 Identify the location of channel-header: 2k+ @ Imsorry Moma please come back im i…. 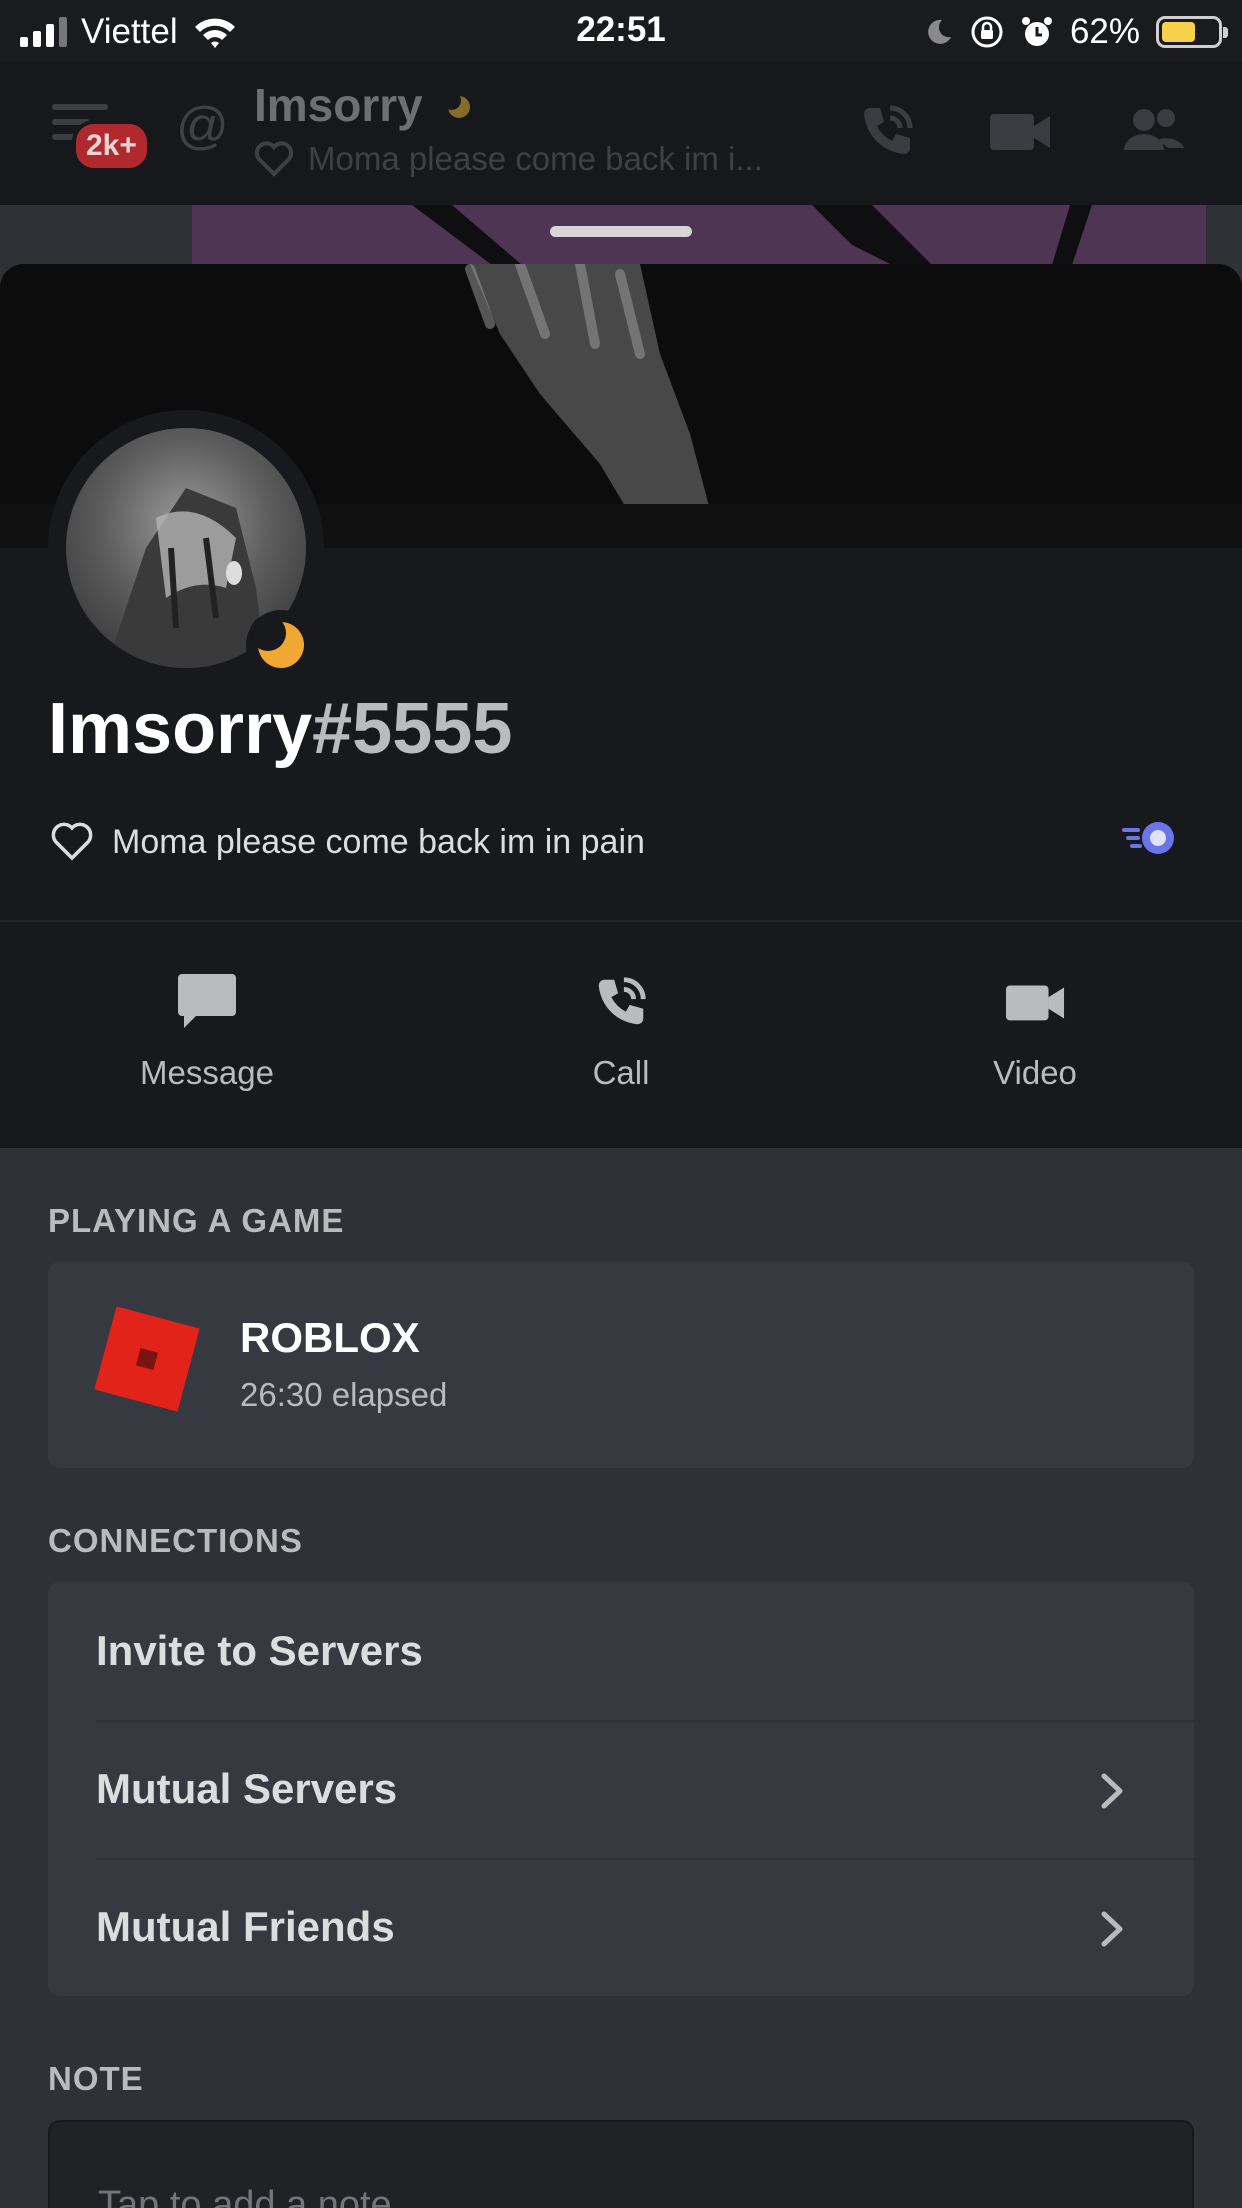
(621, 133).